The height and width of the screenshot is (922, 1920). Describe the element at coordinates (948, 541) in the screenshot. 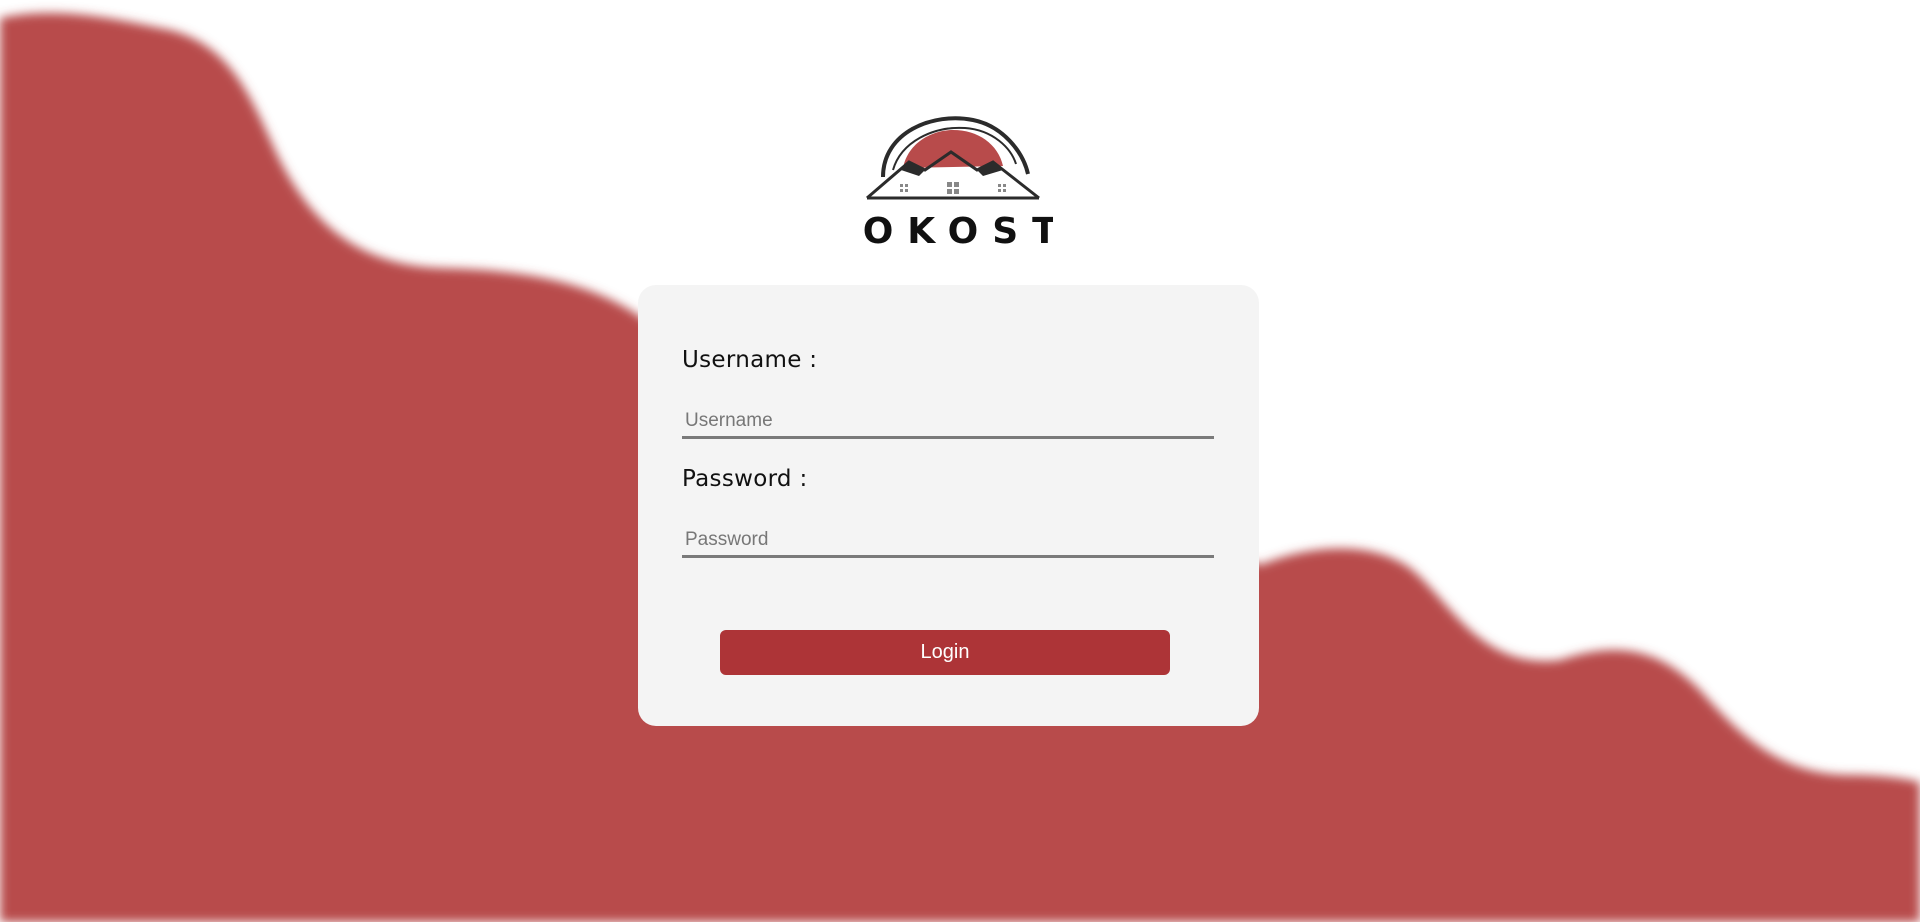

I see `password-input` at that location.